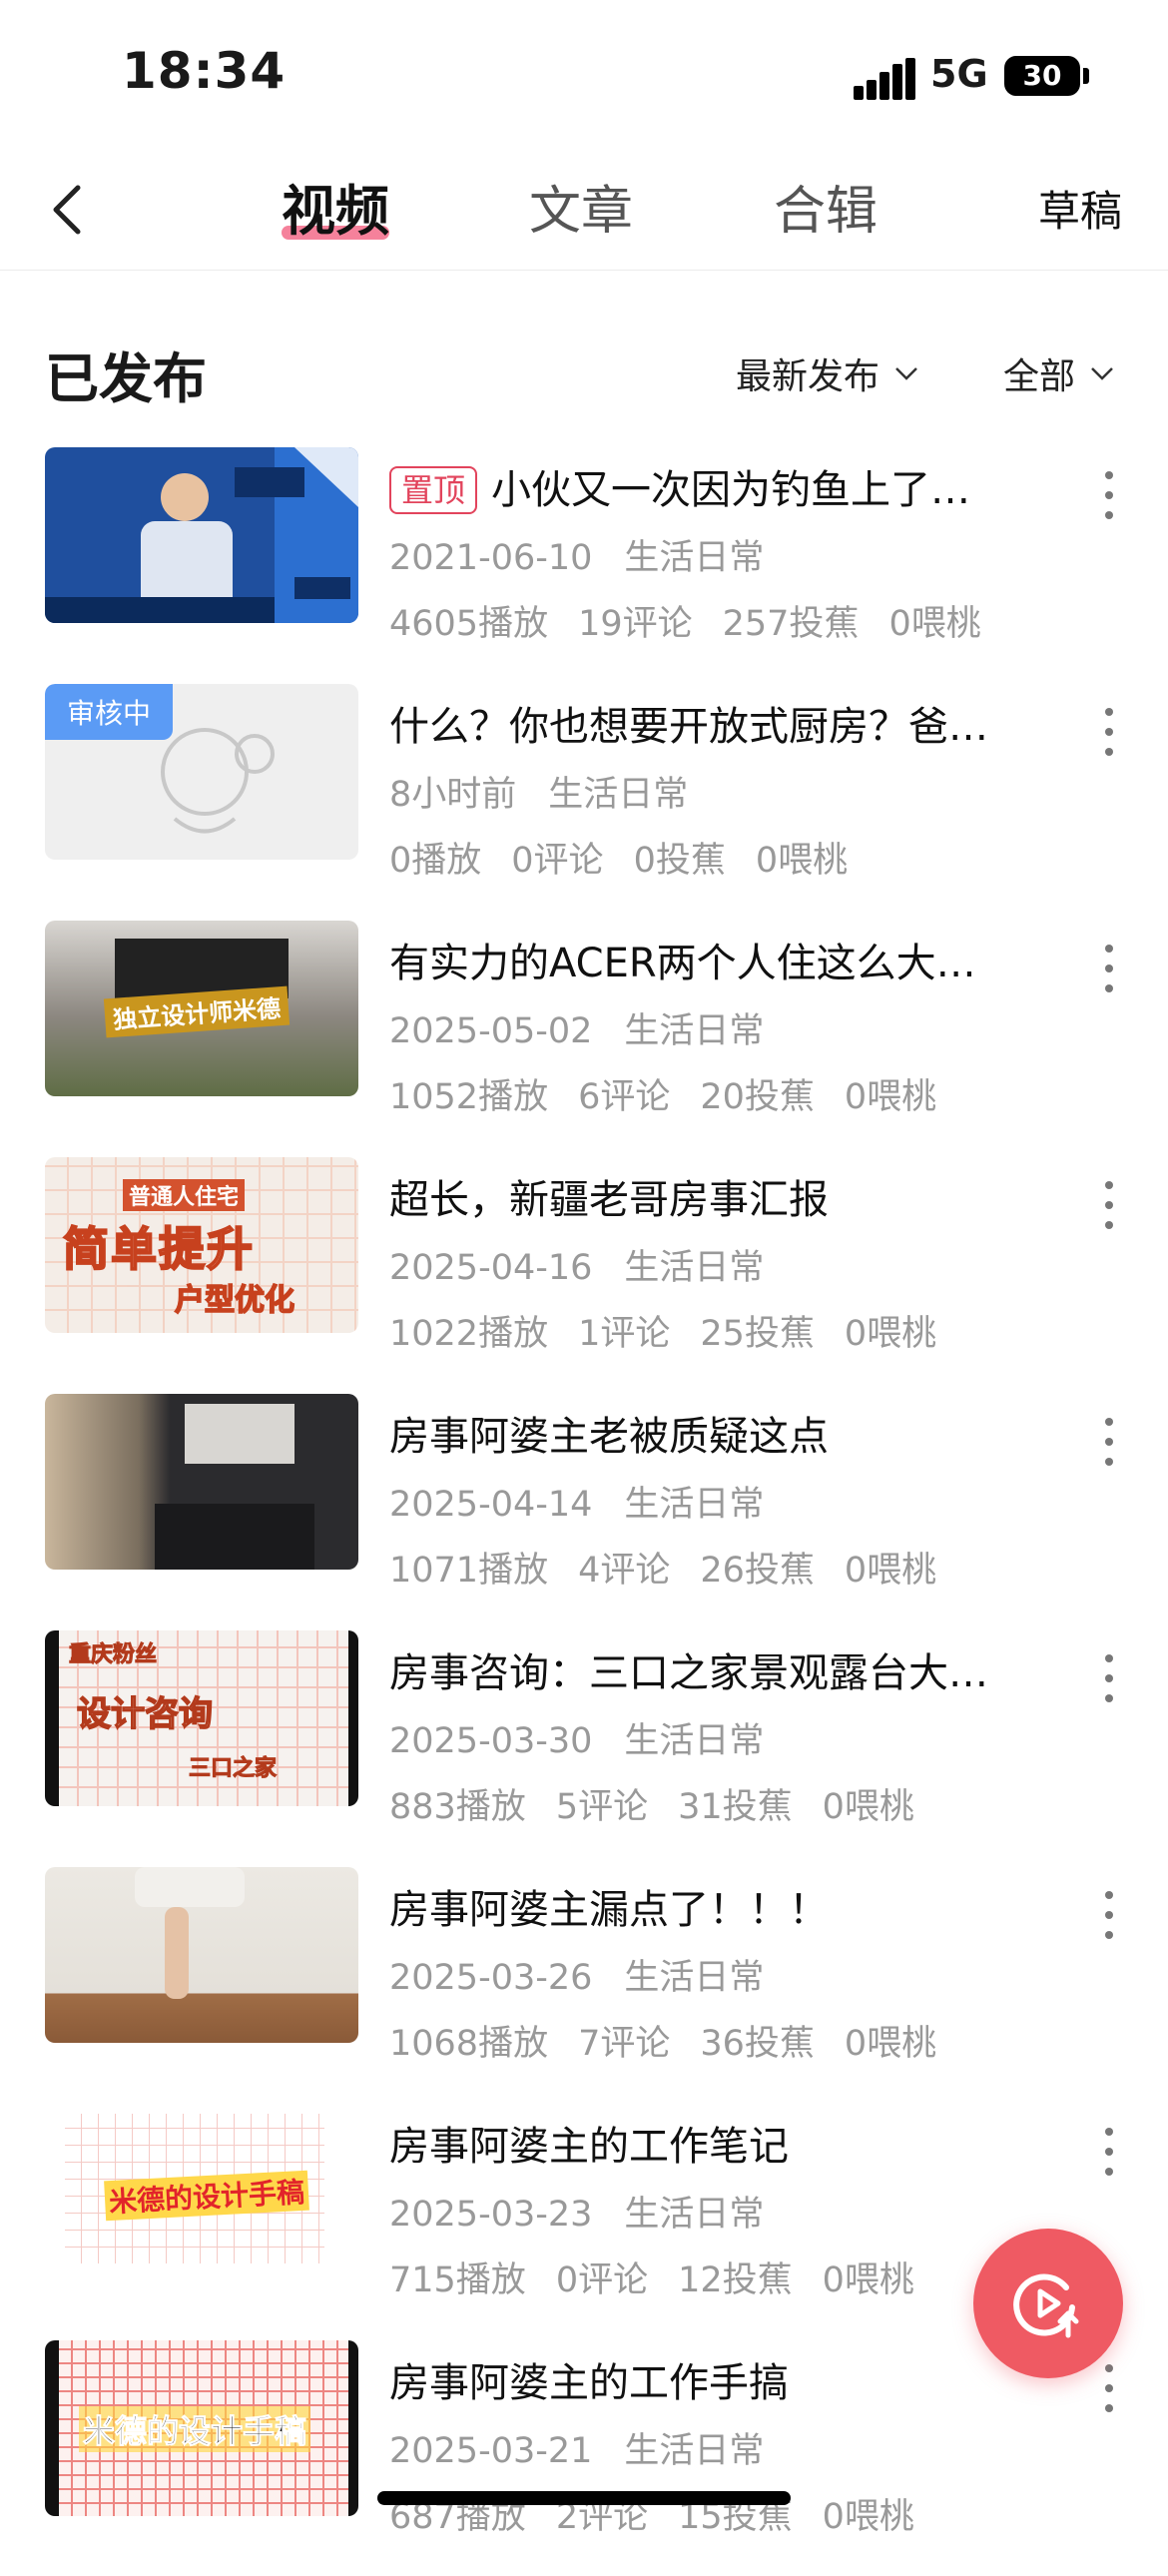 This screenshot has height=2576, width=1168. What do you see at coordinates (584, 2498) in the screenshot?
I see `home-indicator` at bounding box center [584, 2498].